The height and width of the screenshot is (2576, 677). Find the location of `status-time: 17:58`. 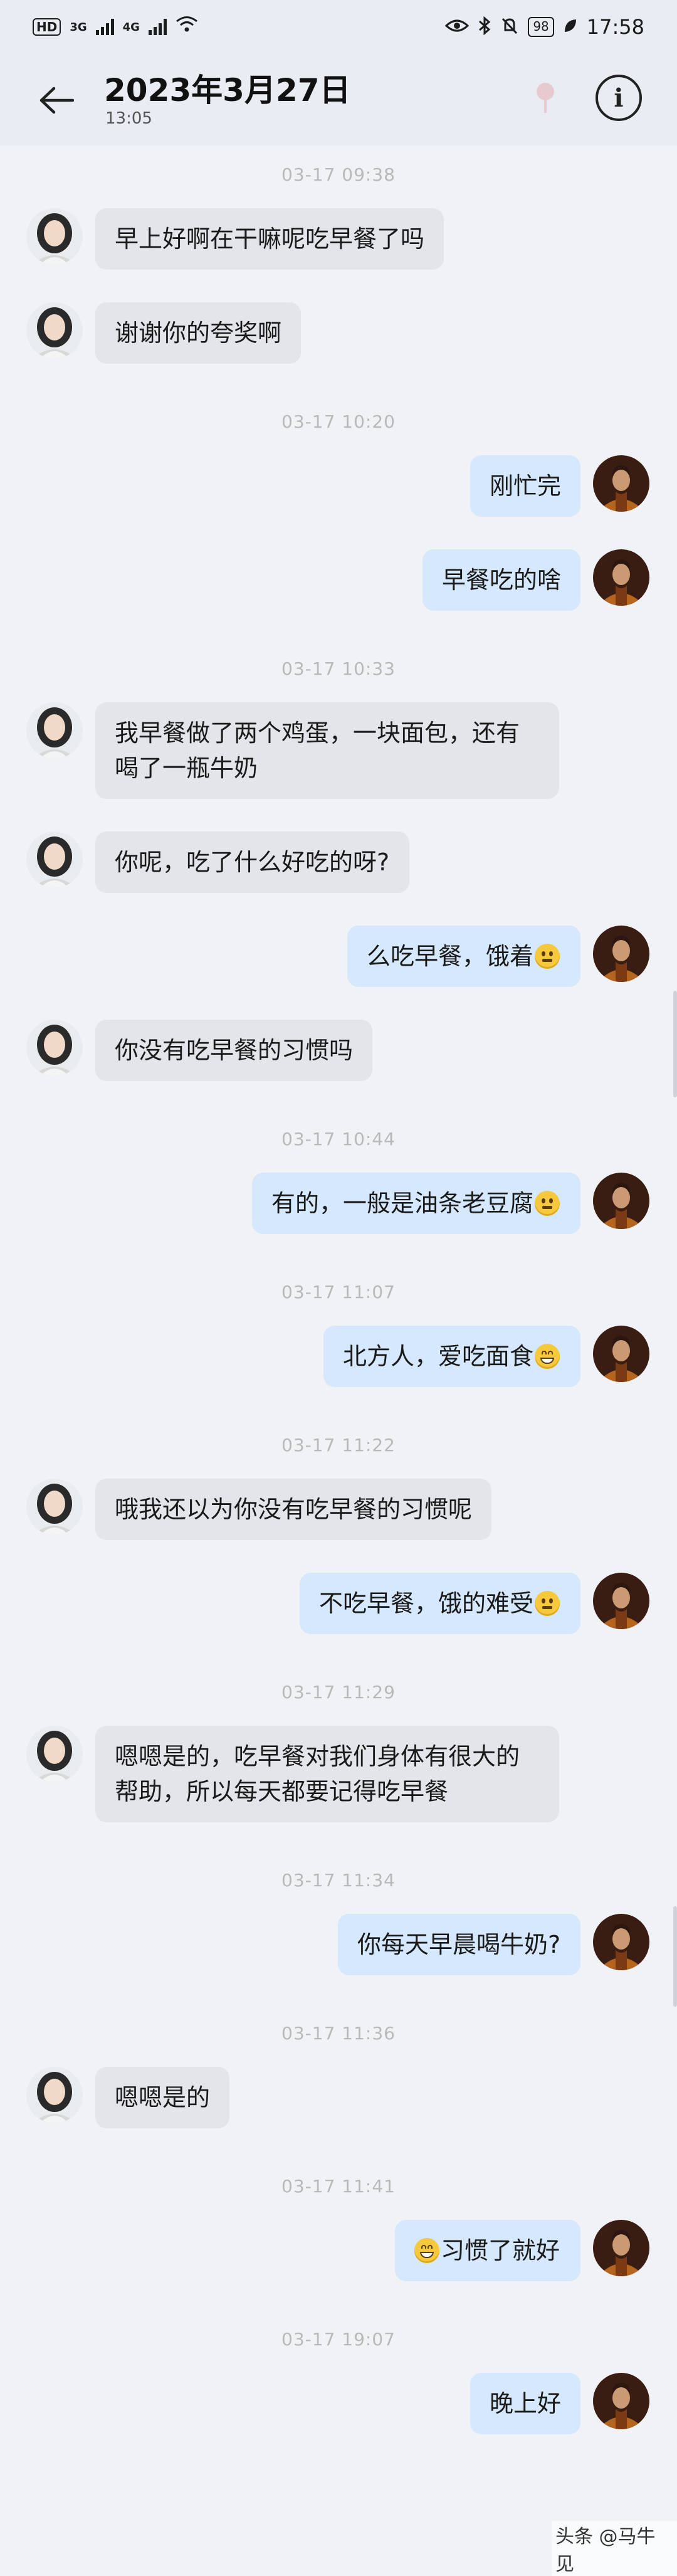

status-time: 17:58 is located at coordinates (615, 27).